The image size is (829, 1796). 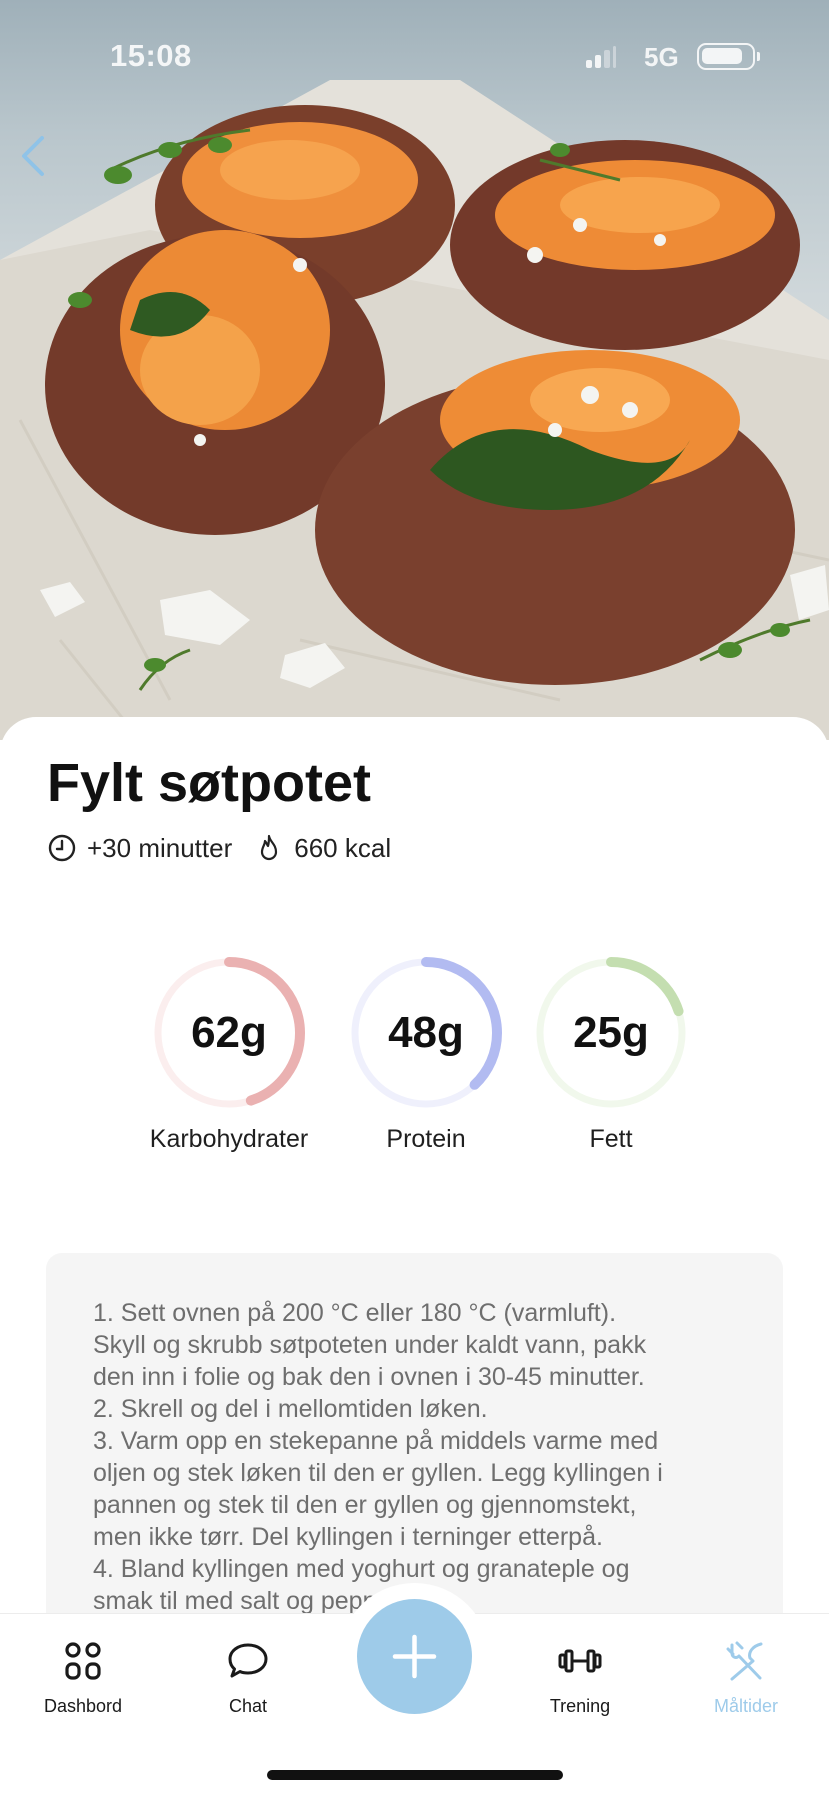 I want to click on dashboard-grid-icon, so click(x=83, y=1661).